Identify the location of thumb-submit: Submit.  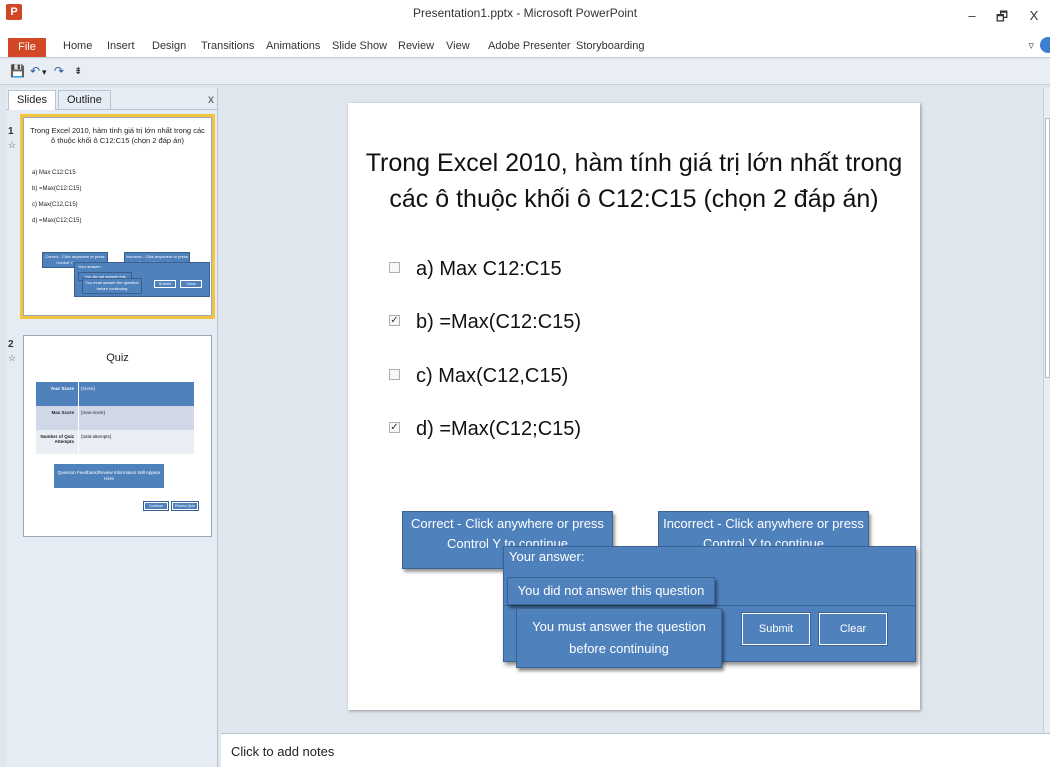
(165, 284).